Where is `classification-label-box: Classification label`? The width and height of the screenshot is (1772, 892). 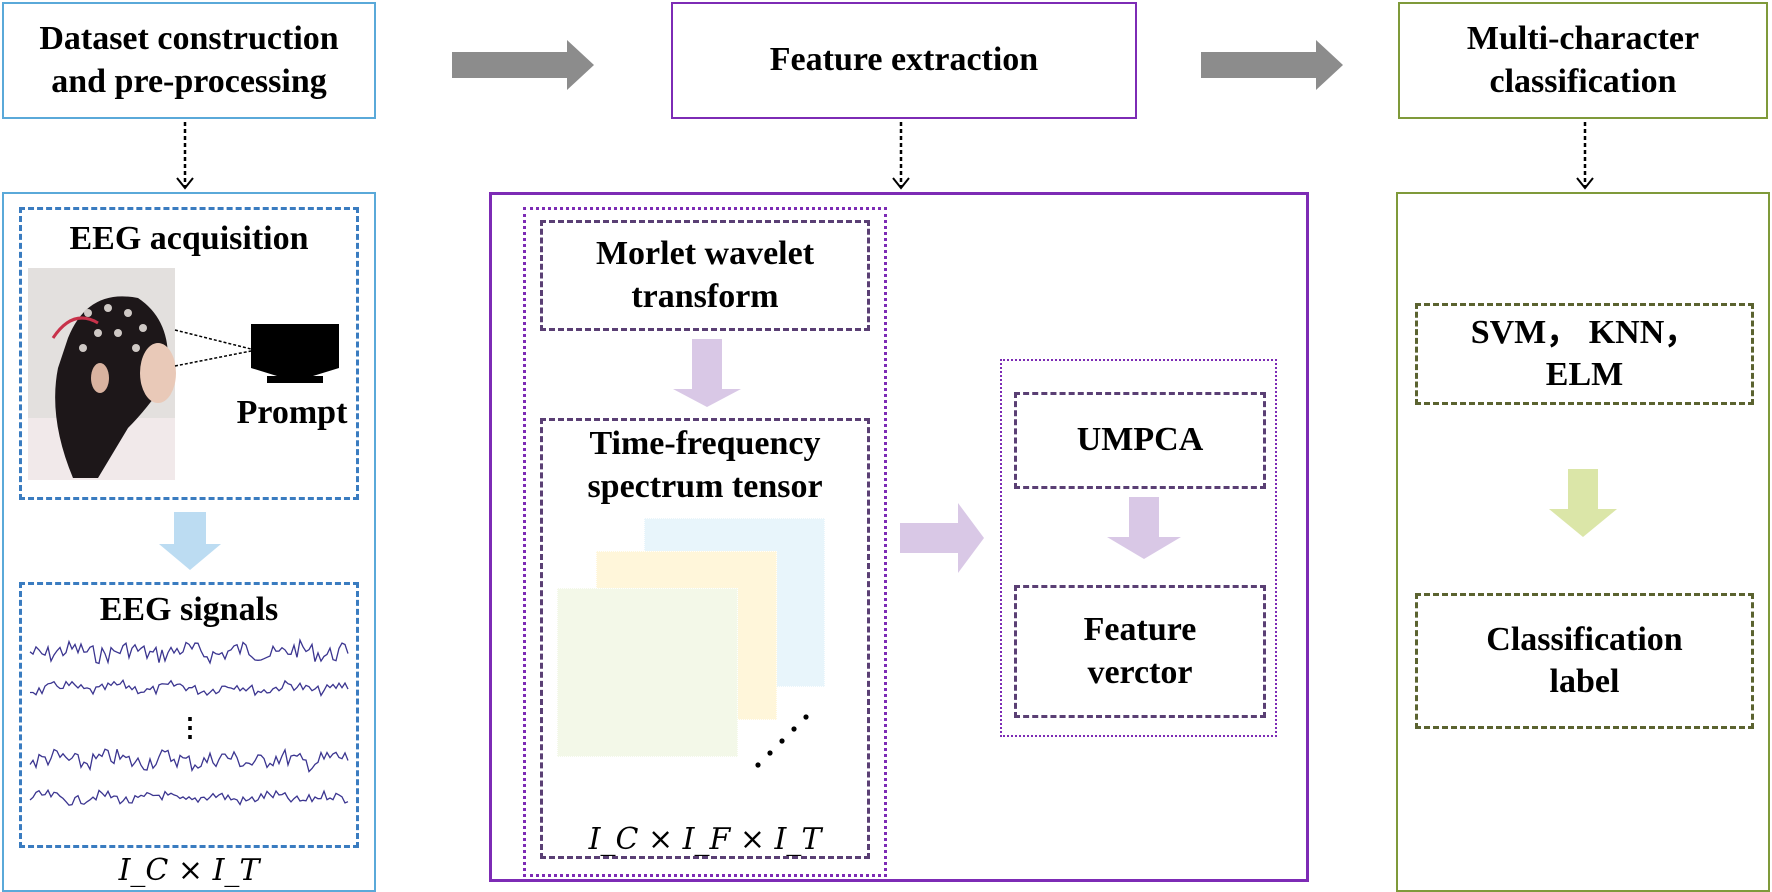 classification-label-box: Classification label is located at coordinates (1584, 661).